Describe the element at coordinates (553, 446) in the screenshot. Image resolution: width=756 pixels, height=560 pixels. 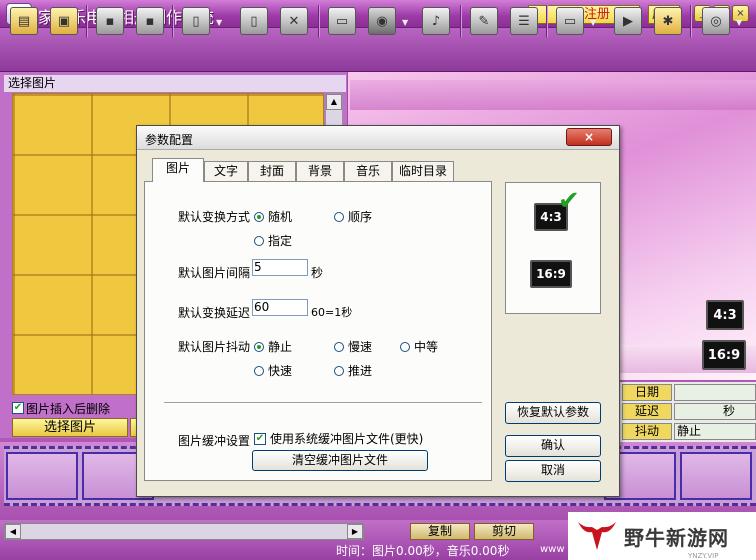
I see `ok-button: 确认` at that location.